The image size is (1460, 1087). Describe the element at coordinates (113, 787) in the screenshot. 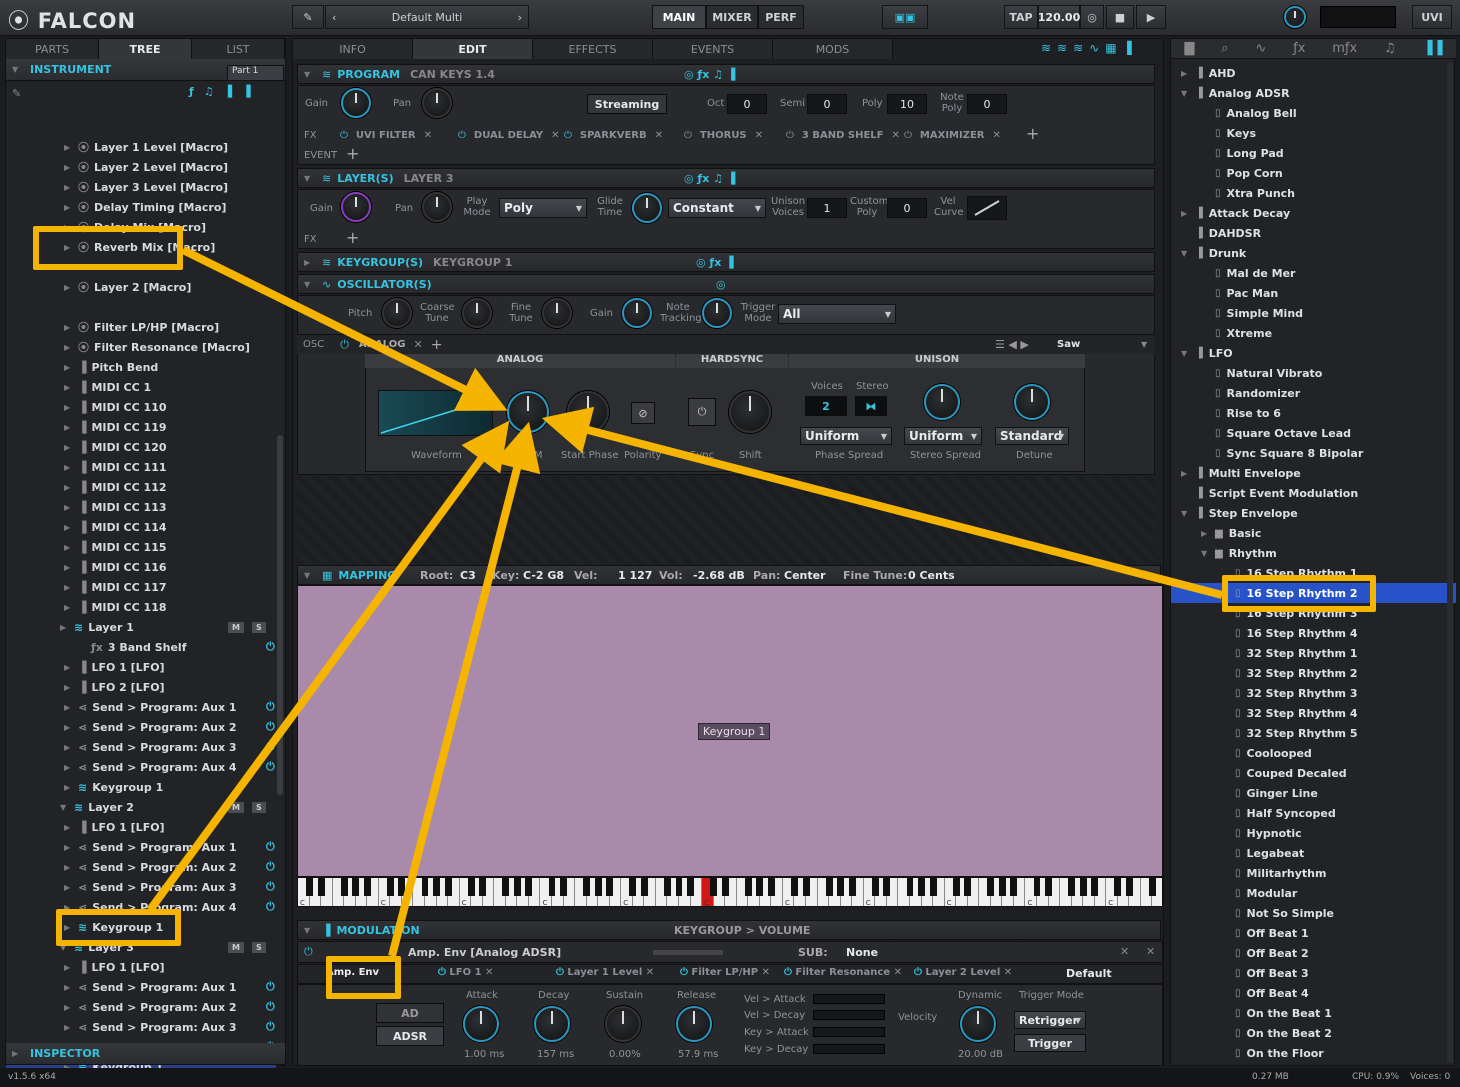

I see `tree-row: ▶ ≋ Keygroup 1` at that location.